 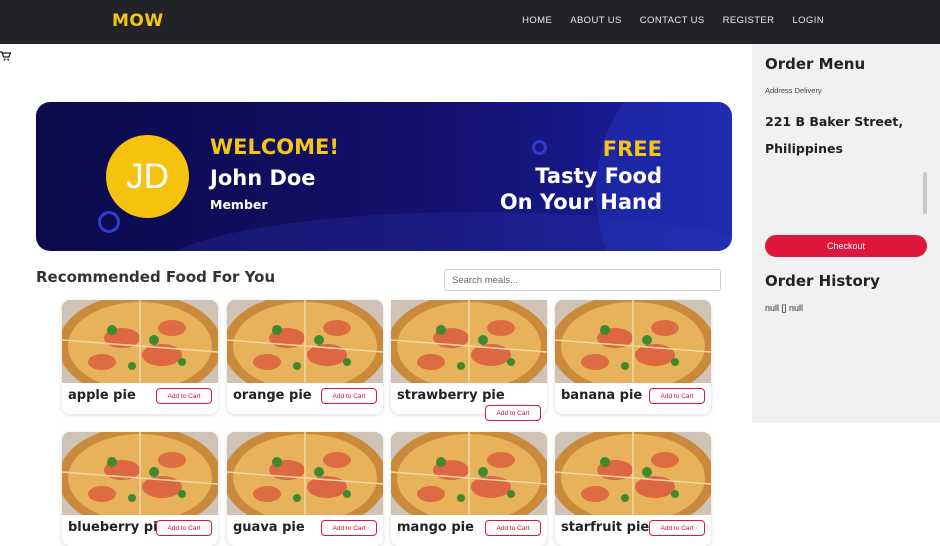 What do you see at coordinates (582, 280) in the screenshot?
I see `search-input` at bounding box center [582, 280].